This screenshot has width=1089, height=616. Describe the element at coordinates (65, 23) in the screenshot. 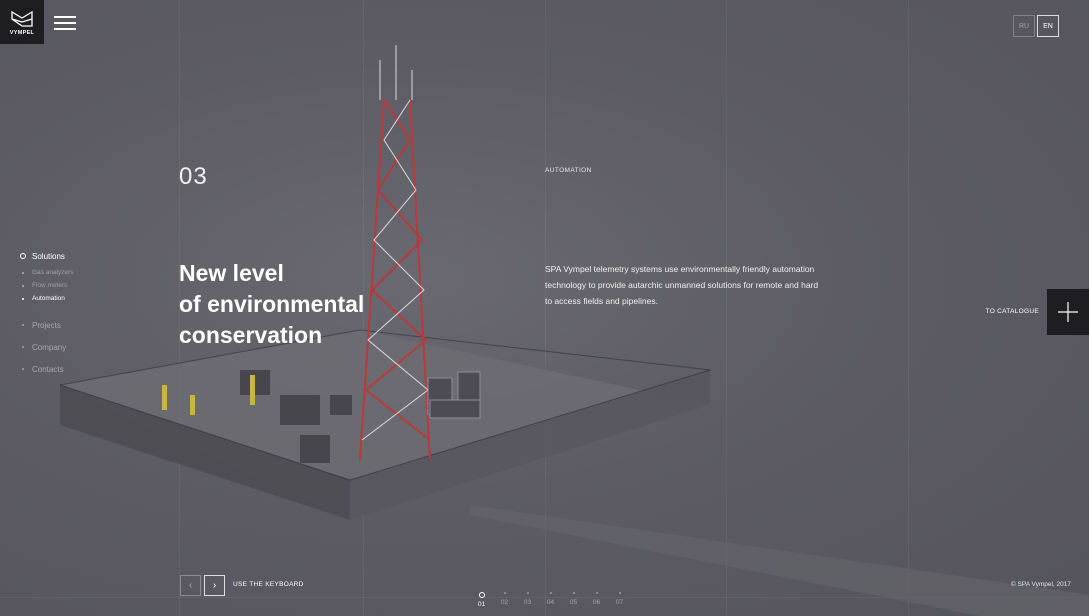

I see `menu-icon` at that location.